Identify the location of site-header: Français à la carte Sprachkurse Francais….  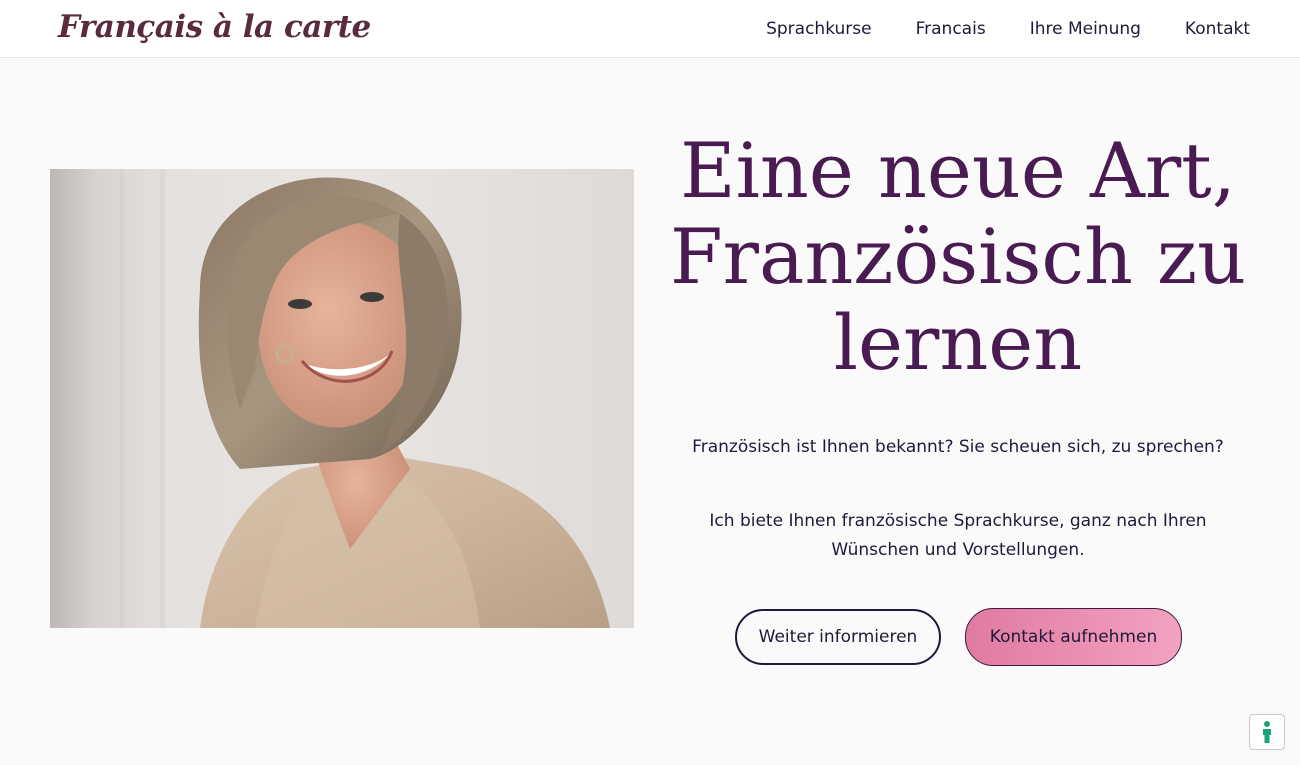
(650, 29).